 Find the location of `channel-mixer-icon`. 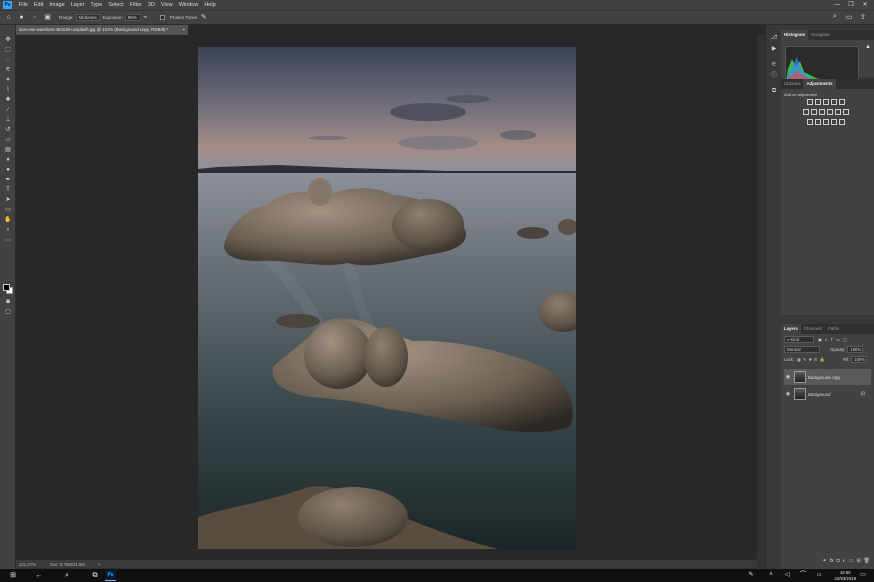

channel-mixer-icon is located at coordinates (838, 112).